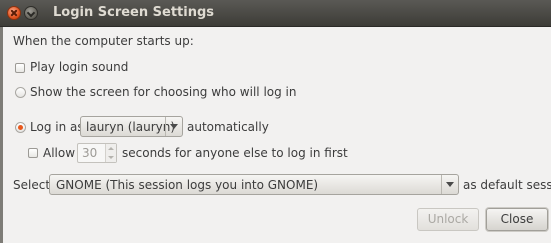 The height and width of the screenshot is (243, 551). I want to click on allow-checkbox, so click(33, 153).